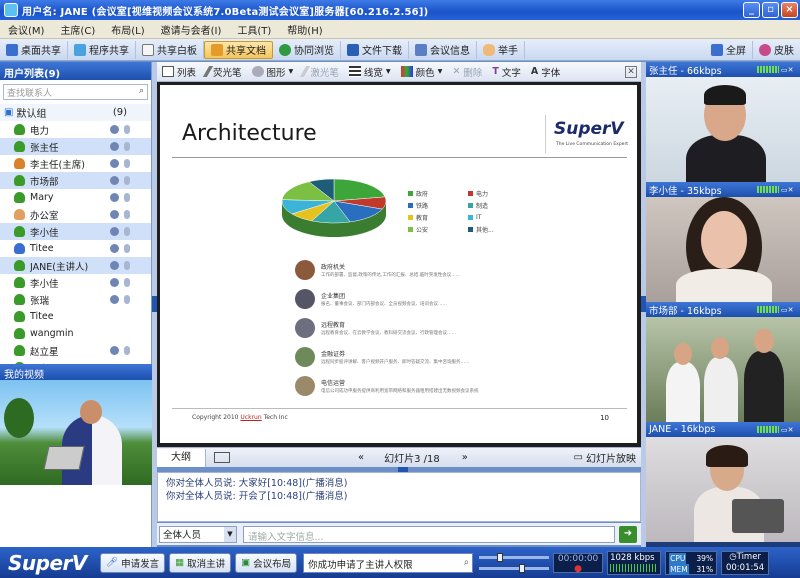  I want to click on user-row: 电力, so click(75, 129).